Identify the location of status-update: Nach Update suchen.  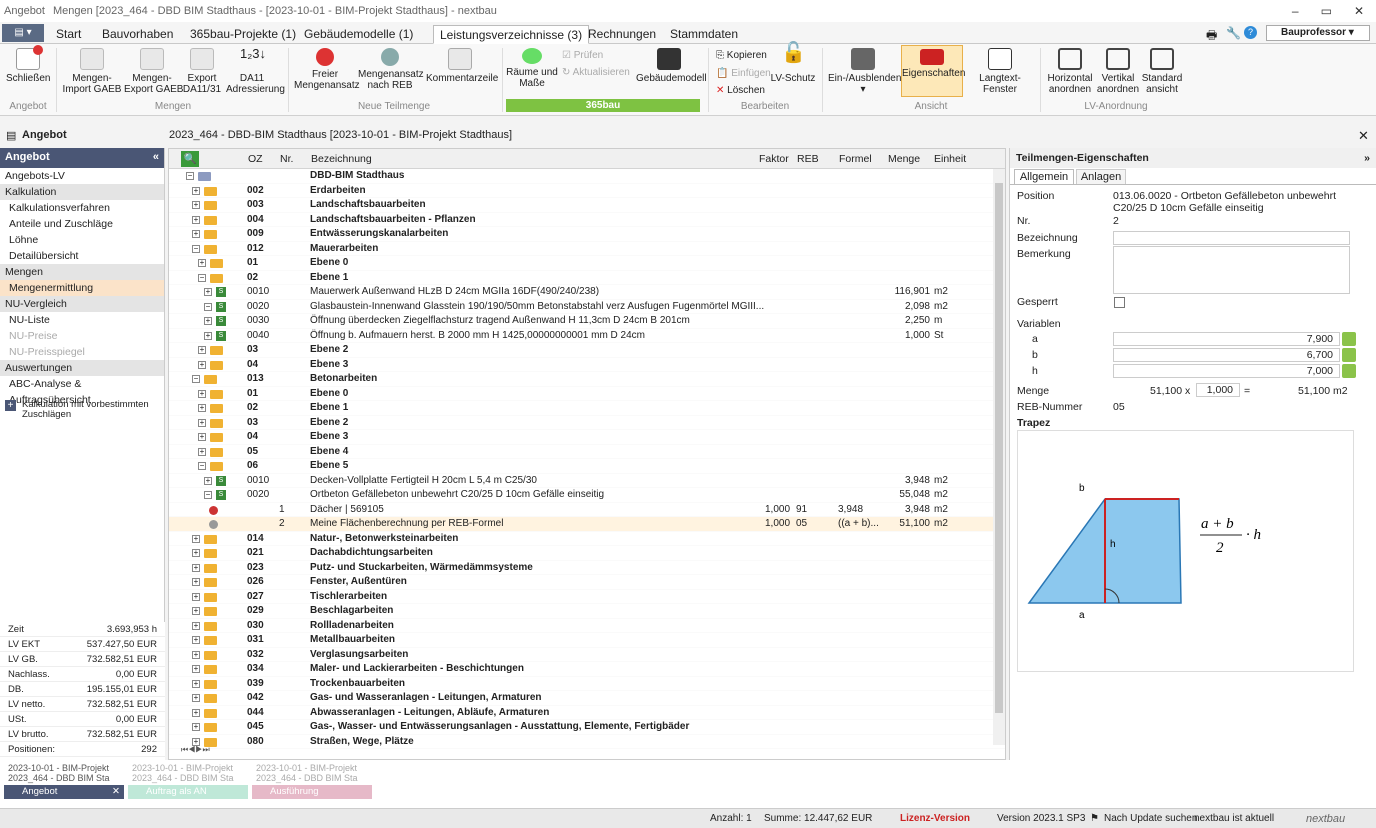
(1150, 818).